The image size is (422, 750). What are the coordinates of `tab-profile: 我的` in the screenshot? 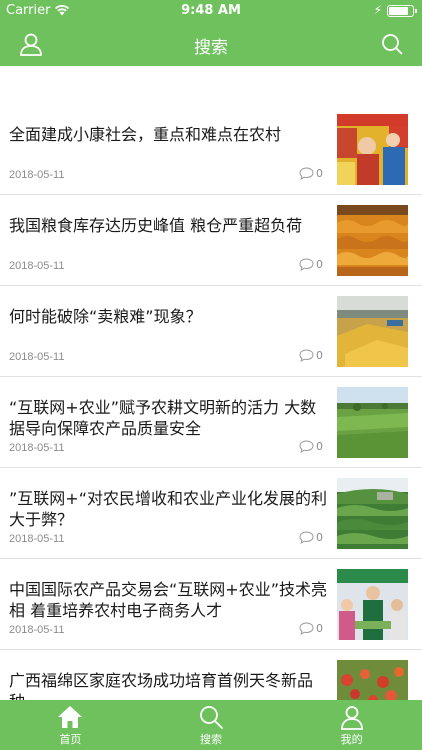 It's located at (351, 725).